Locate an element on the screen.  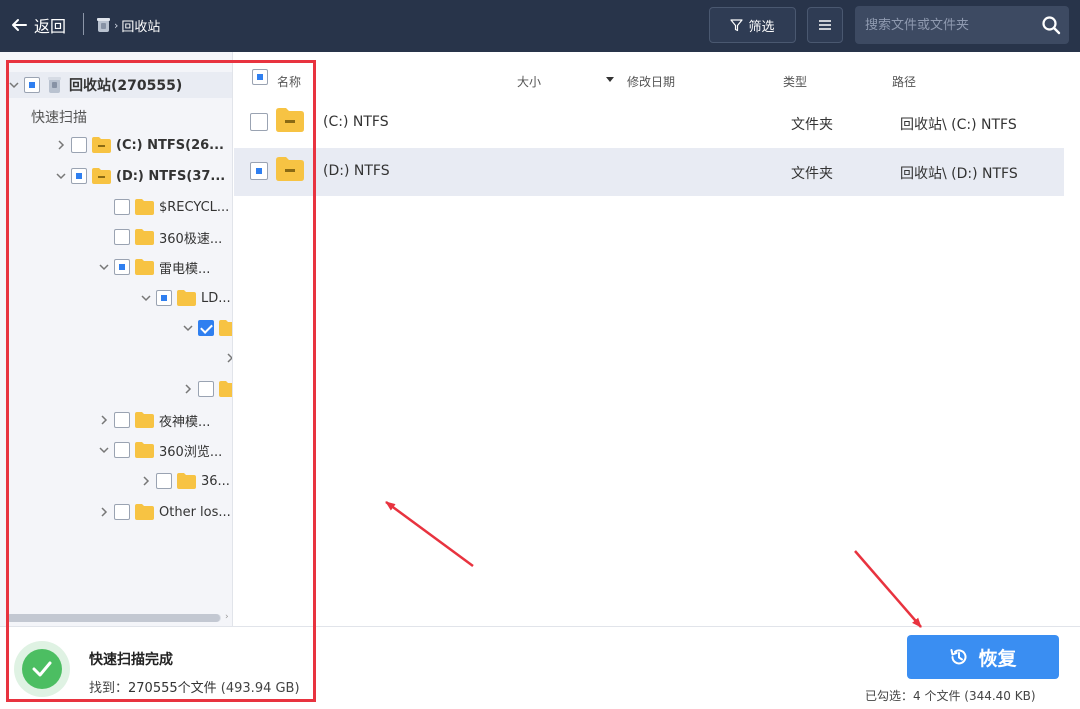
back-button: 返回 is located at coordinates (38, 25).